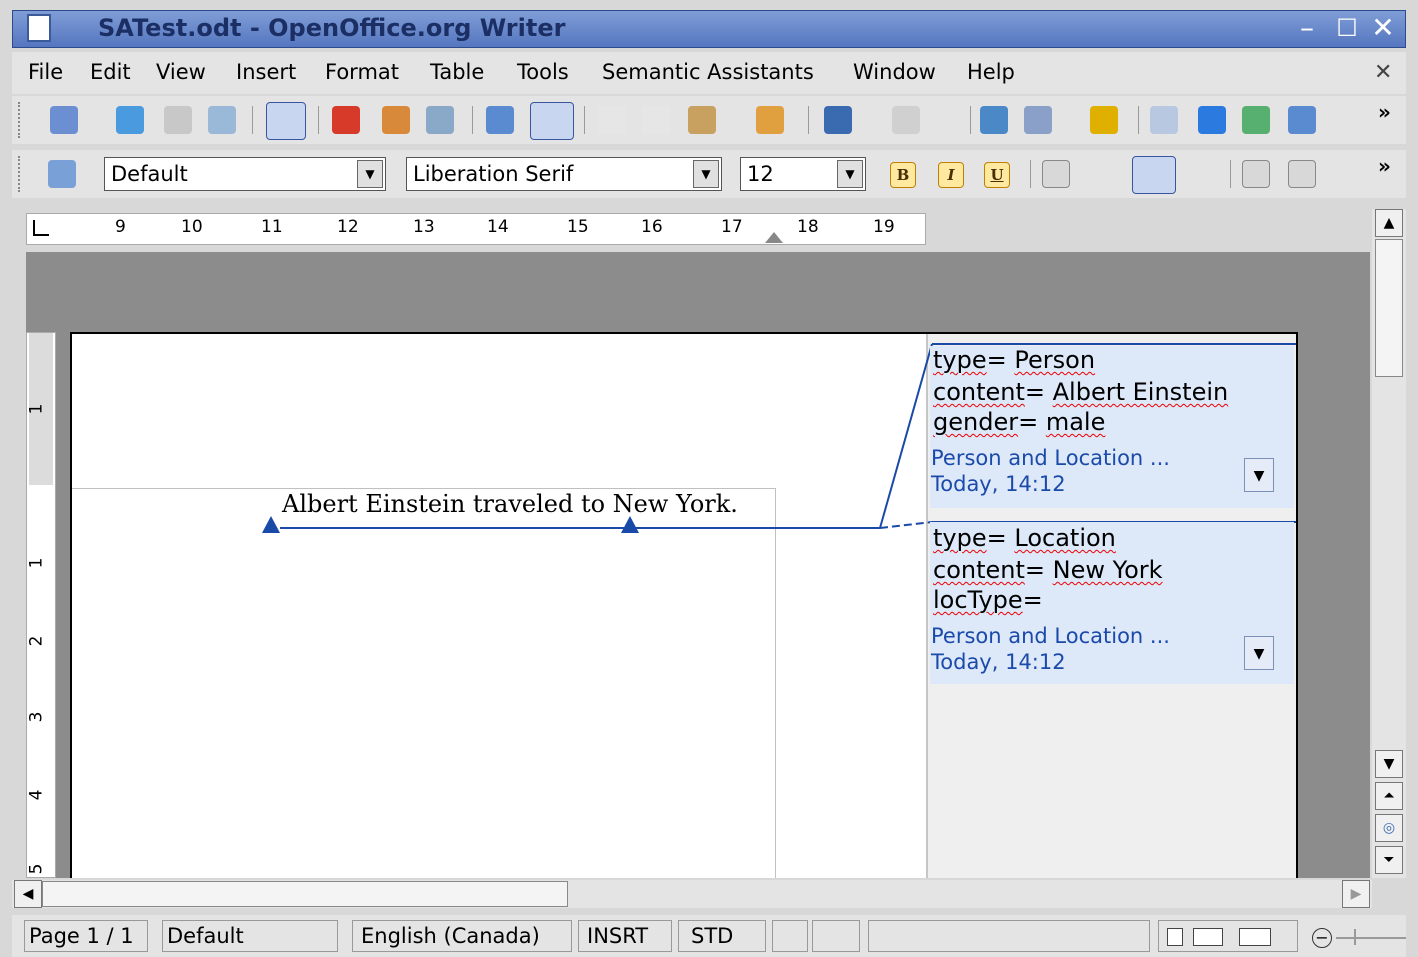 This screenshot has height=957, width=1418. Describe the element at coordinates (332, 28) in the screenshot. I see `window-title: SATest.odt - OpenOffice.org Writer` at that location.